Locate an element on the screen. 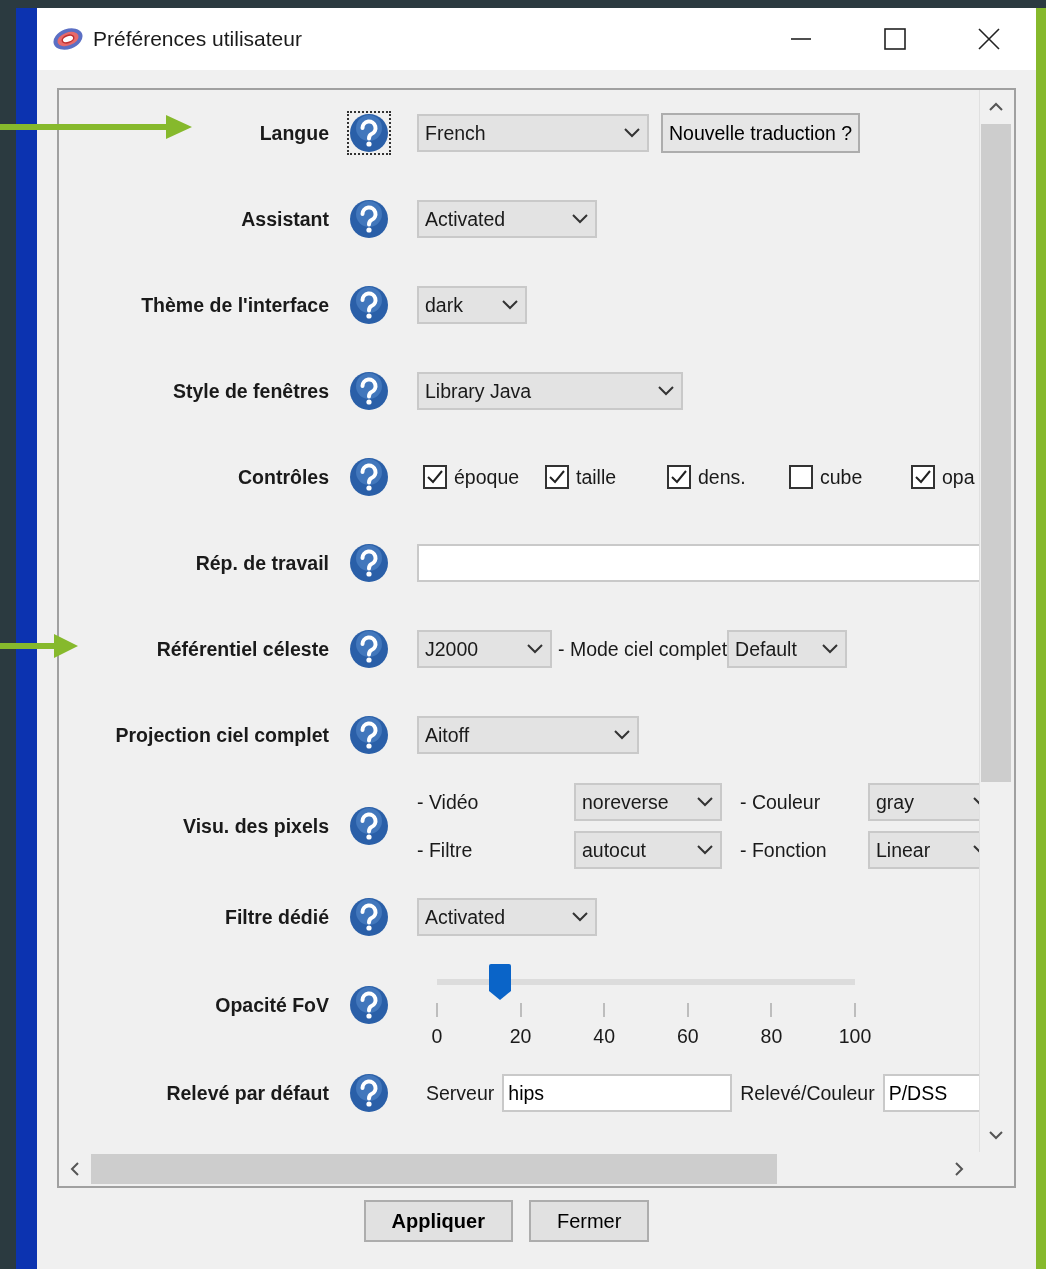 The height and width of the screenshot is (1269, 1046). checkbox-label: époque is located at coordinates (487, 477).